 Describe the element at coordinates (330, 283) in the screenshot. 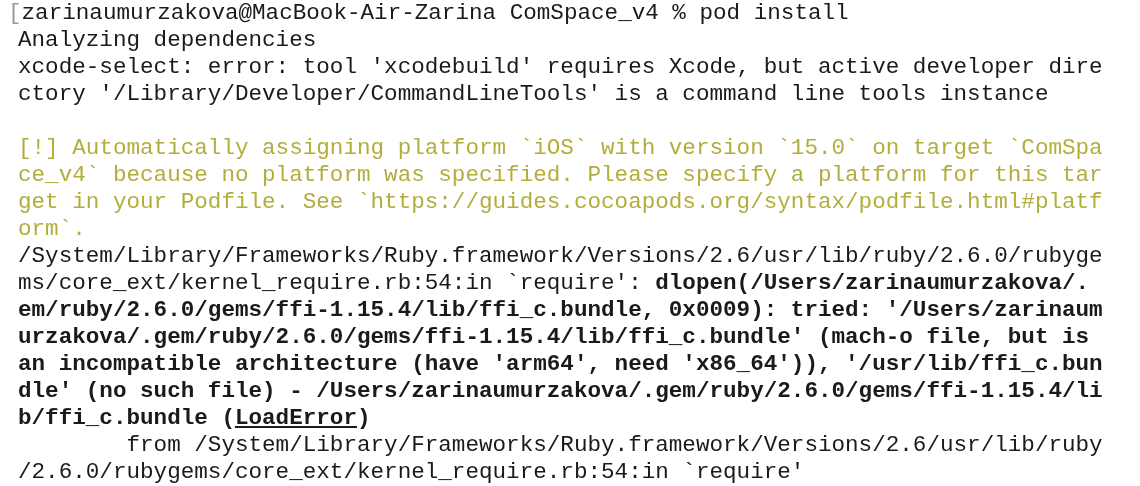

I see `terminal-text: ms/core_ext/kernel_require.rb:54:in `require':` at that location.